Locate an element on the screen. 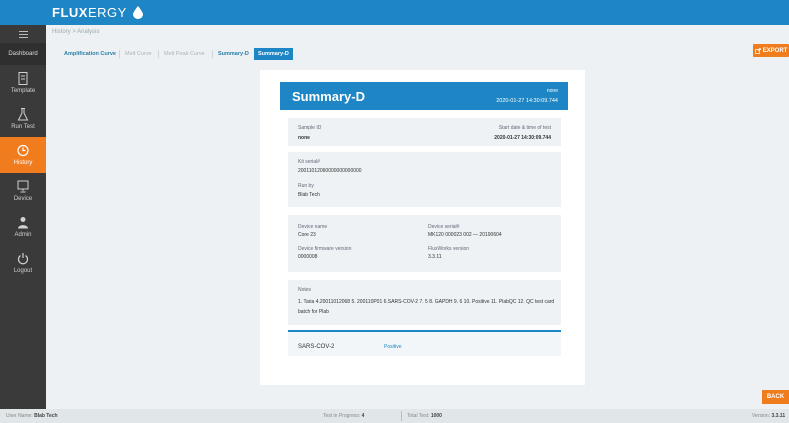  header-sample-id: none is located at coordinates (552, 91).